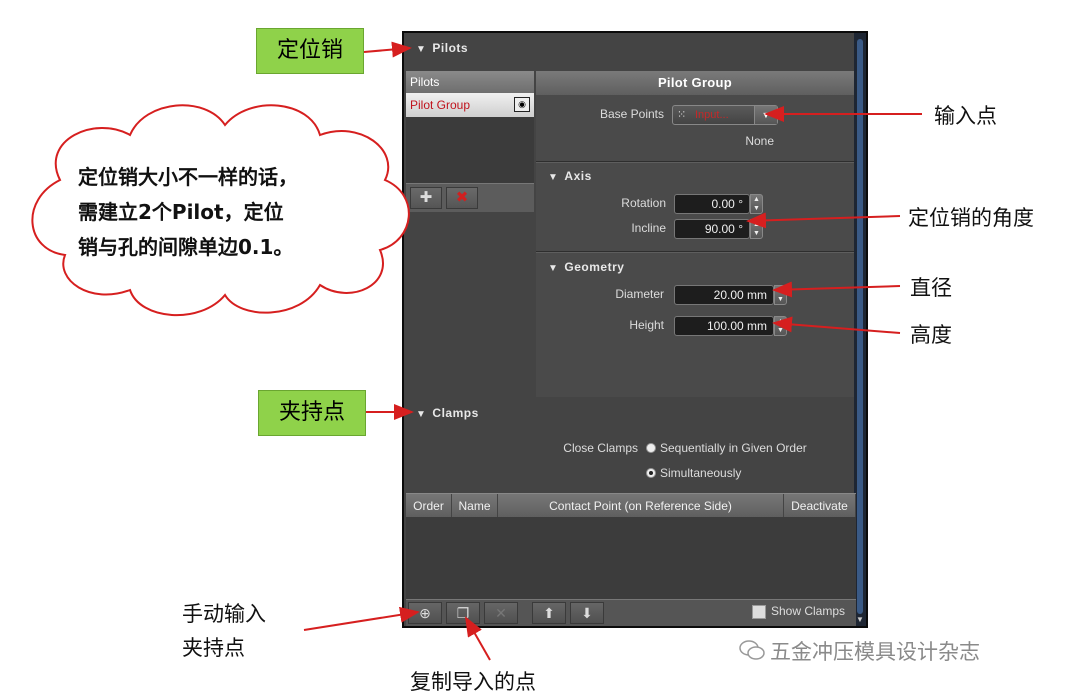 This screenshot has height=698, width=1080. I want to click on move-up-button: ⬆, so click(549, 613).